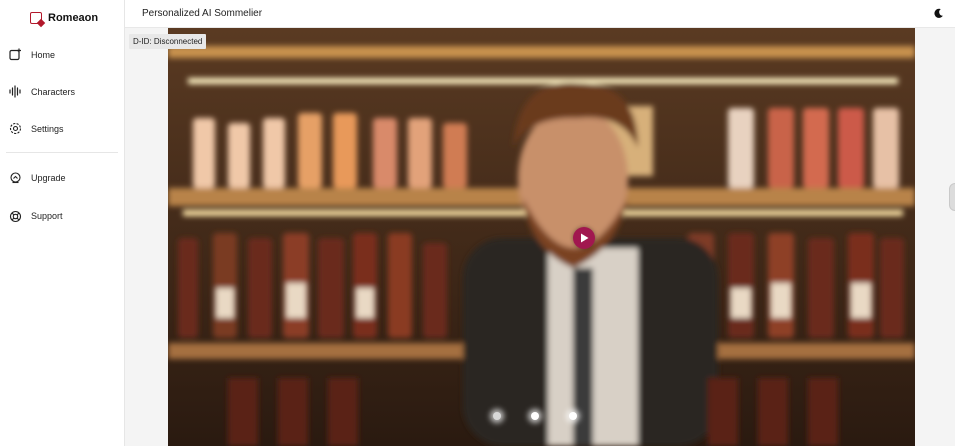 This screenshot has height=446, width=955. I want to click on sidebar-item-support: Support, so click(62, 216).